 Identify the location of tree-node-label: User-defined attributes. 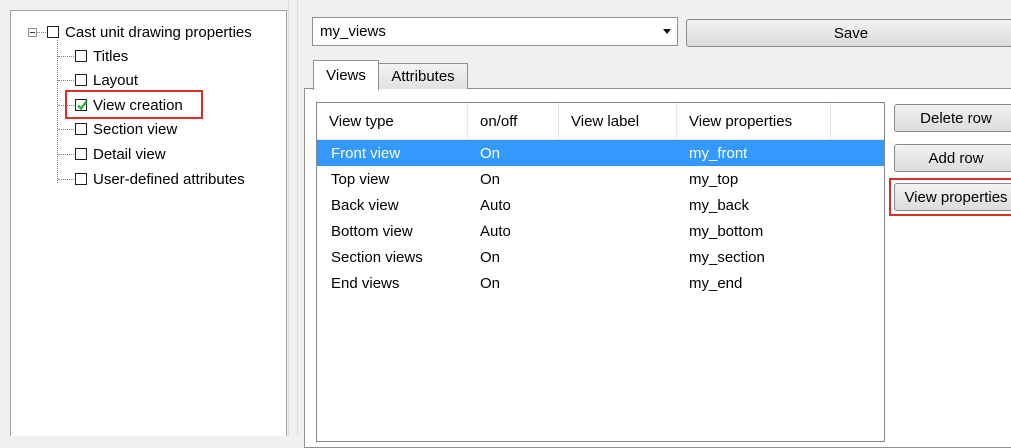
(169, 179).